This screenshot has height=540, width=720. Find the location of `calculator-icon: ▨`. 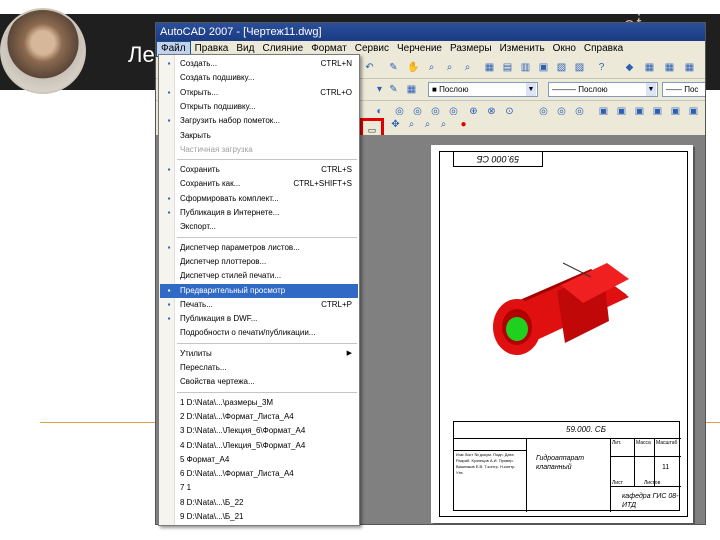

calculator-icon: ▨ is located at coordinates (579, 67).